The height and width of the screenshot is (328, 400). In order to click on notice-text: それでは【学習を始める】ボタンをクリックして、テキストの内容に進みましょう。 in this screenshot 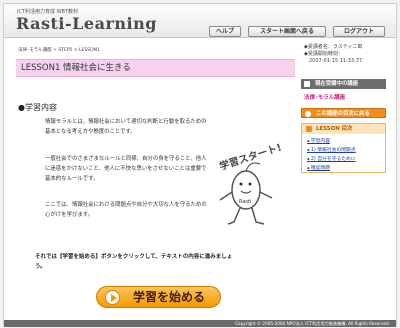, I will do `click(134, 262)`.